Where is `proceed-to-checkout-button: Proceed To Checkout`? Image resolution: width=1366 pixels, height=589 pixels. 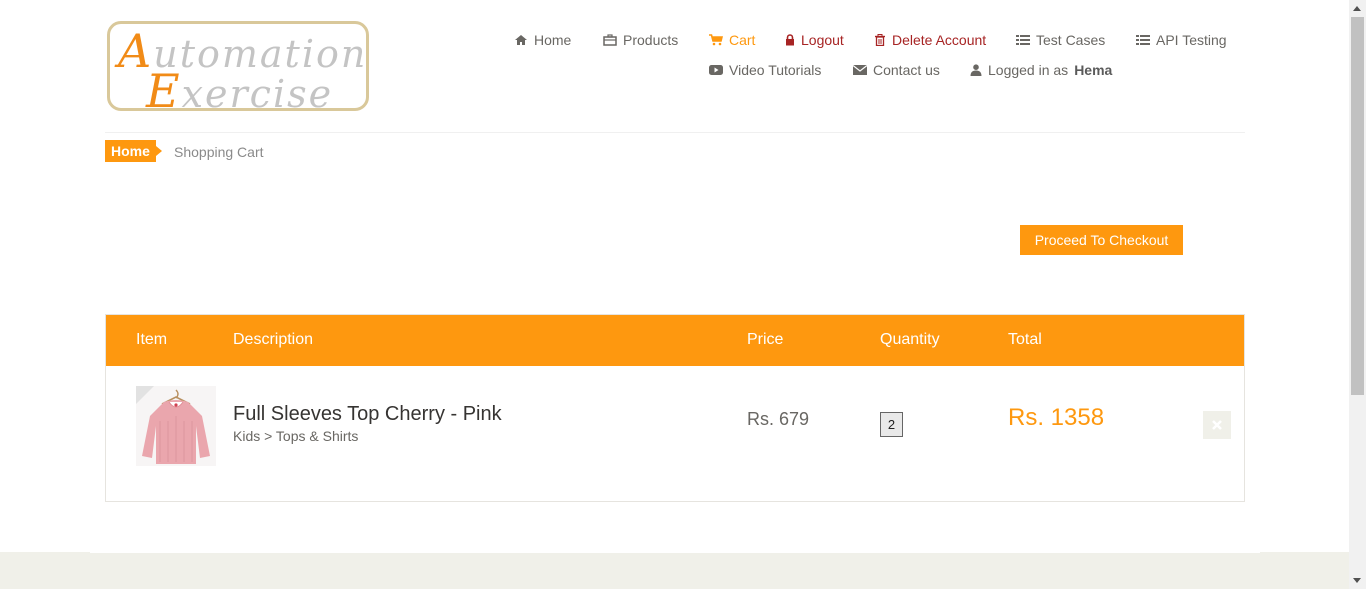 proceed-to-checkout-button: Proceed To Checkout is located at coordinates (1101, 240).